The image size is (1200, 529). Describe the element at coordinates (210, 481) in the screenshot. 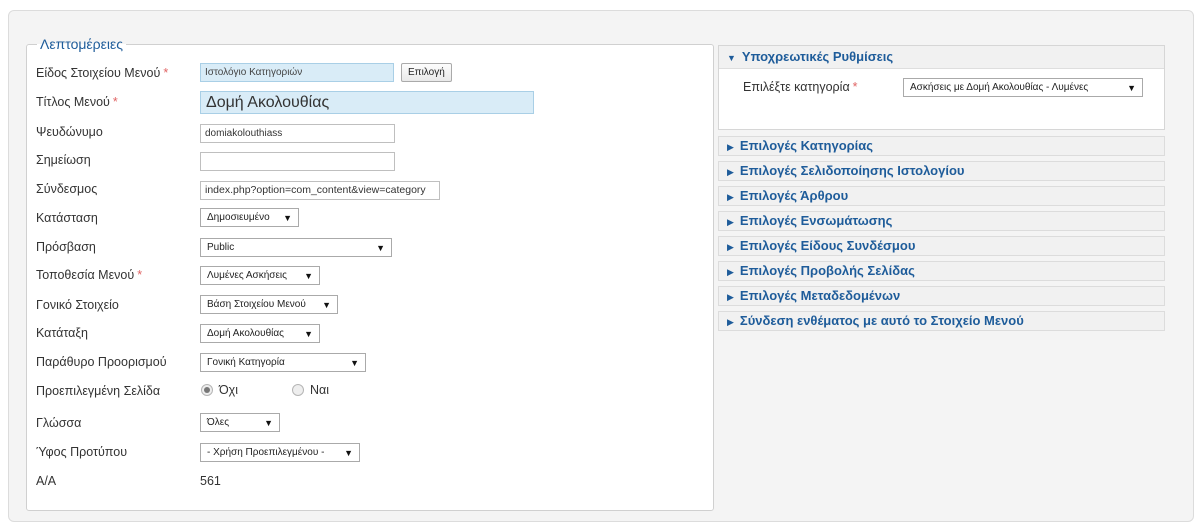

I see `id-value: 561` at that location.